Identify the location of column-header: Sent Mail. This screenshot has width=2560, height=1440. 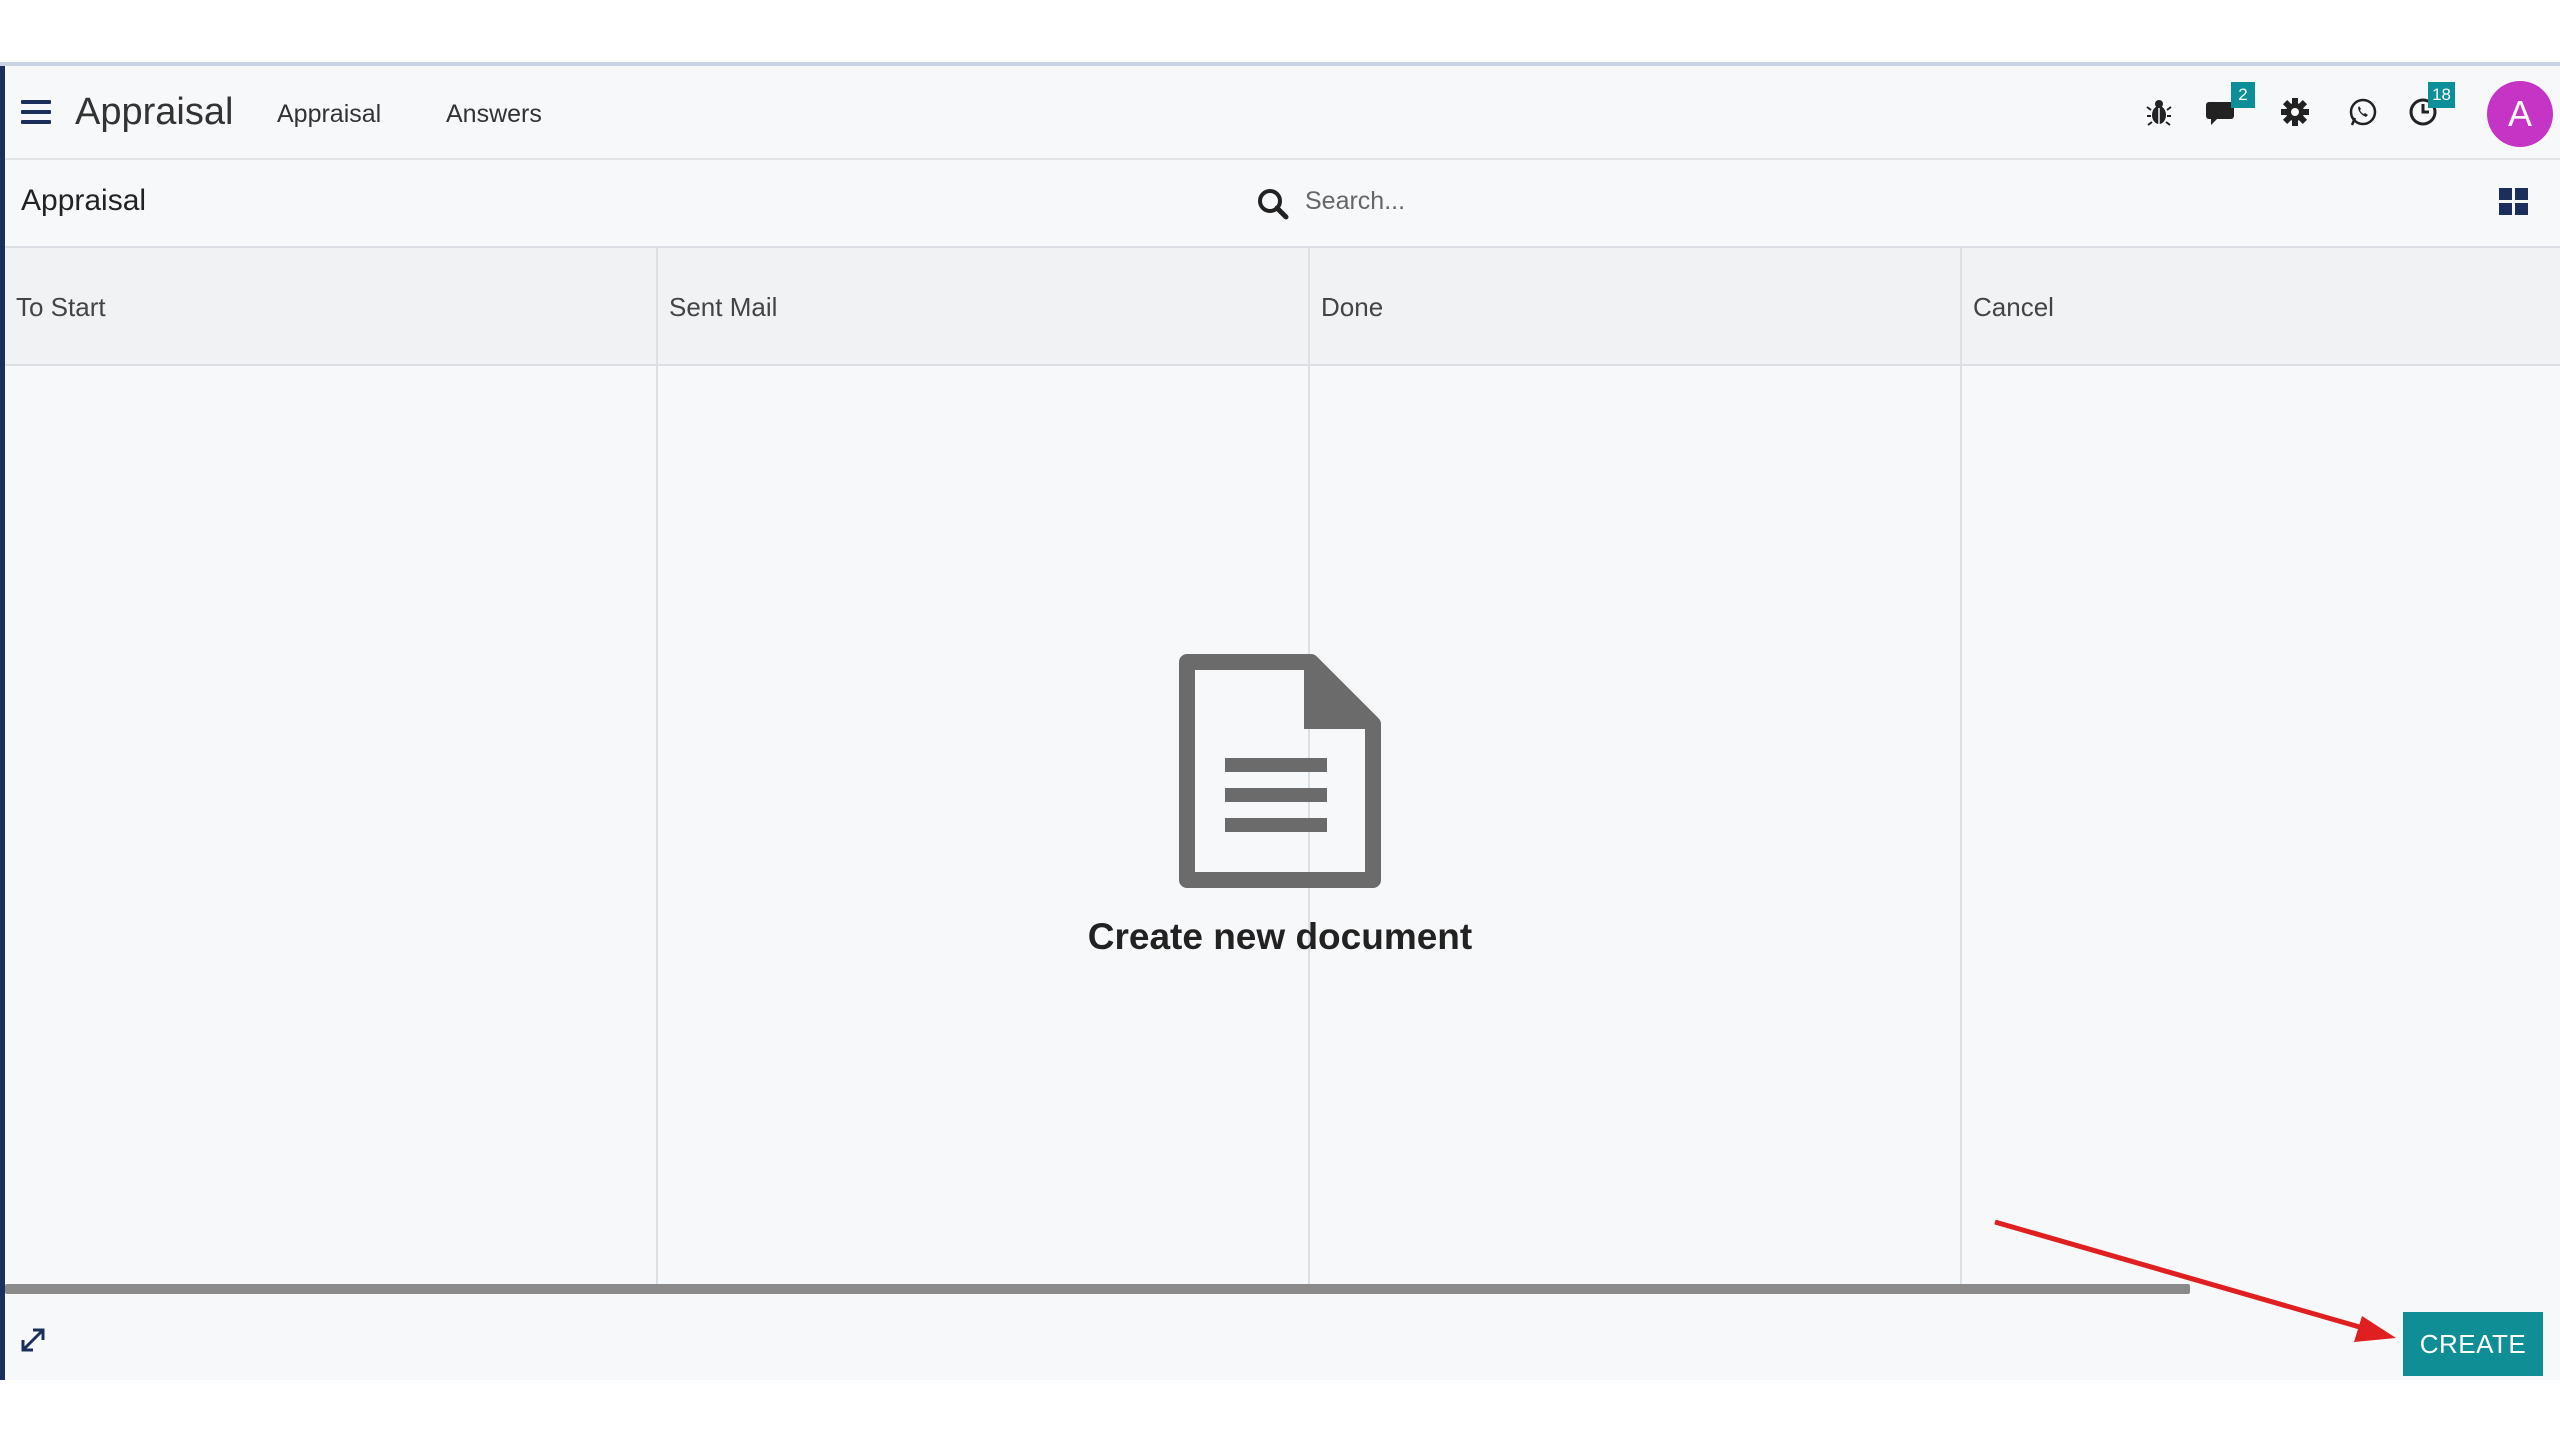
(983, 307).